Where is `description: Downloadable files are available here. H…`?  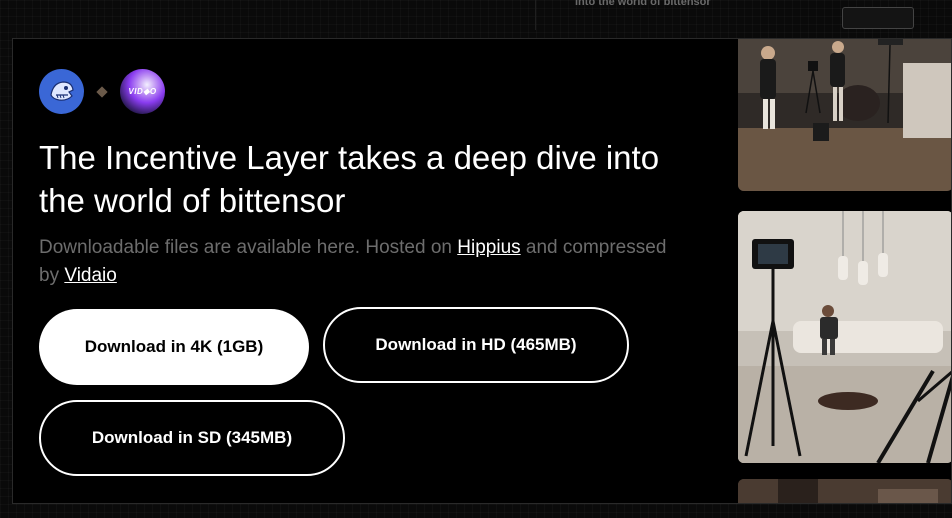 description: Downloadable files are available here. H… is located at coordinates (359, 262).